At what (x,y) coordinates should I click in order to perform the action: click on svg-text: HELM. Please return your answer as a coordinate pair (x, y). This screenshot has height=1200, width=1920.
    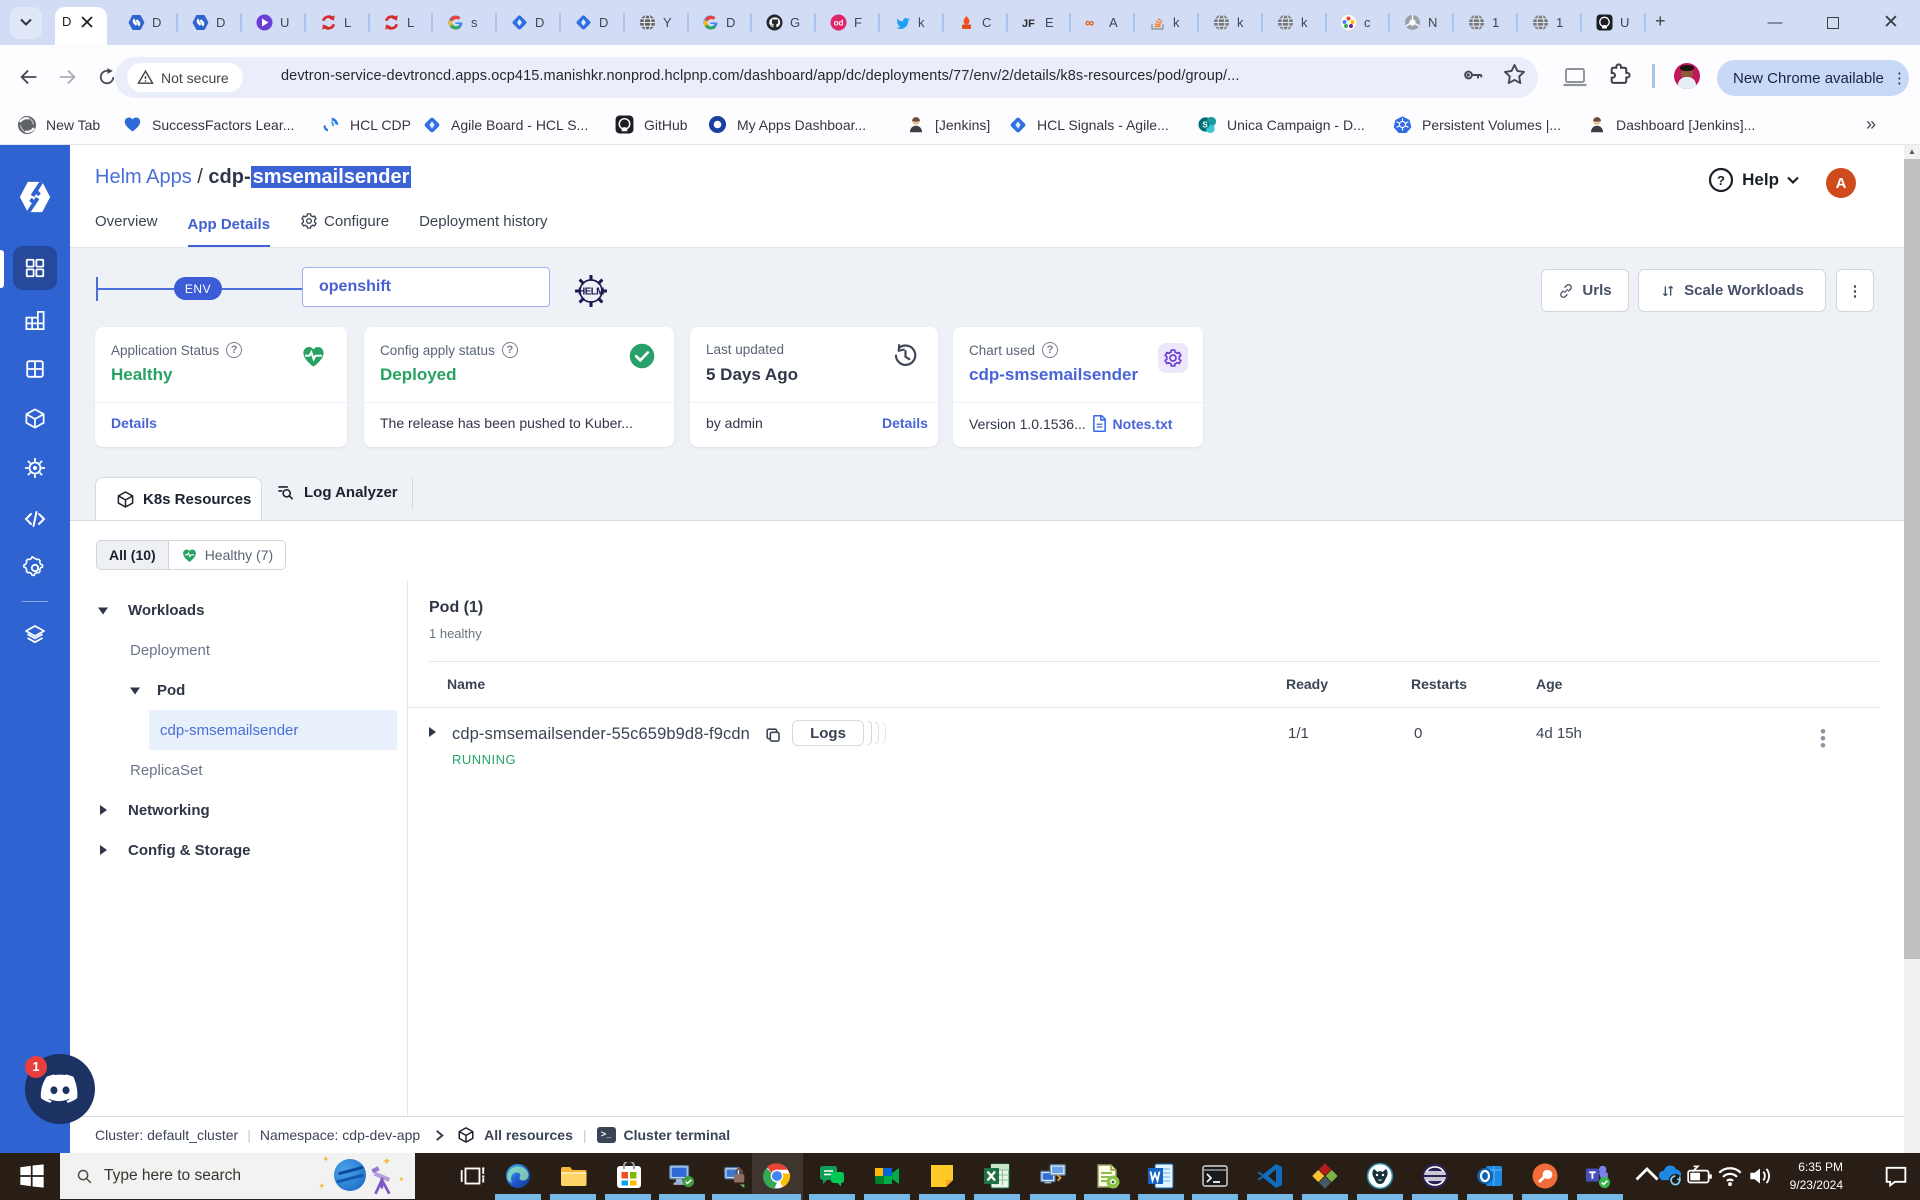
    Looking at the image, I should click on (591, 291).